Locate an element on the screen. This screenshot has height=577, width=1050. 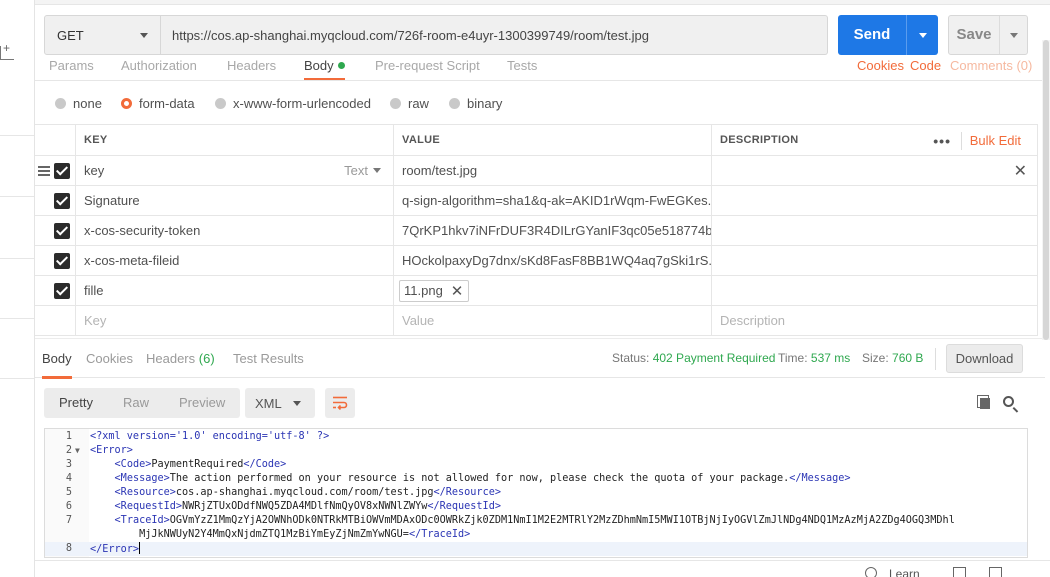
tab-response-headers: Headers (6) is located at coordinates (180, 359).